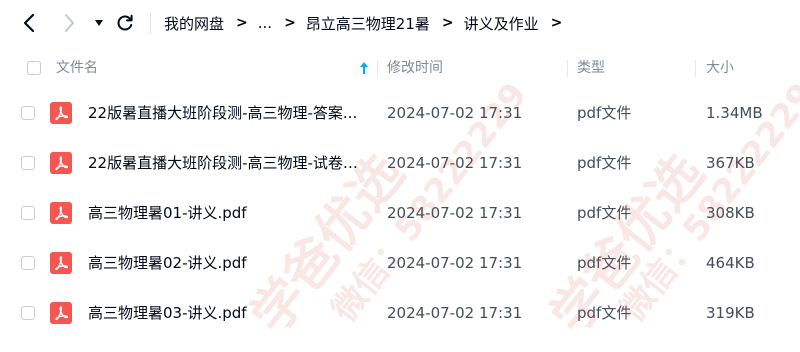 The image size is (800, 352). Describe the element at coordinates (415, 68) in the screenshot. I see `header-modified-time: 修改时间` at that location.